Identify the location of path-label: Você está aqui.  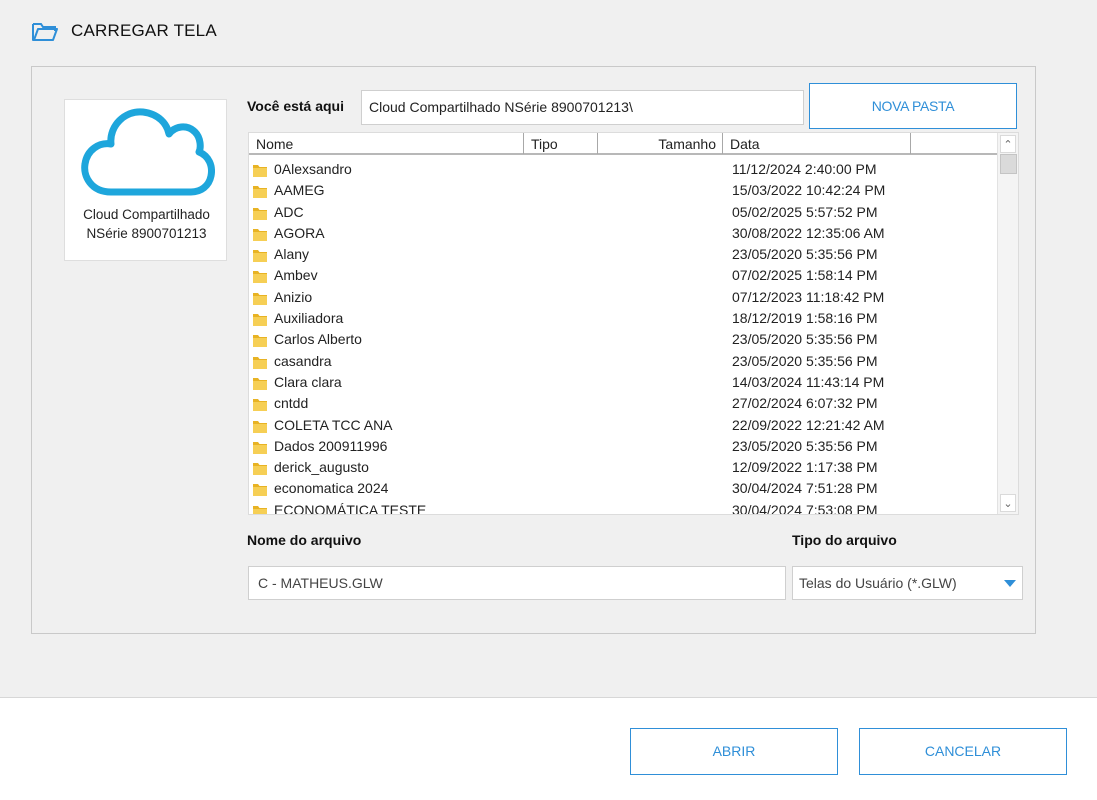
(296, 106).